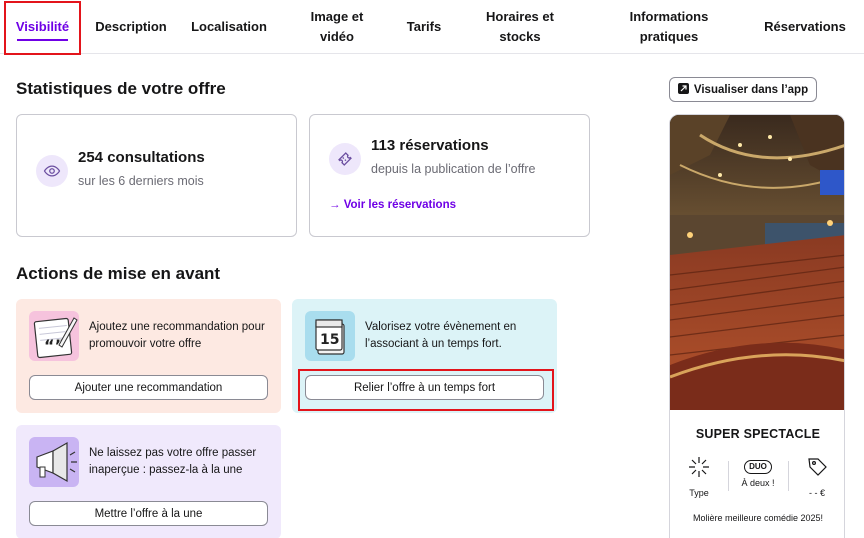 This screenshot has height=538, width=864. What do you see at coordinates (758, 467) in the screenshot?
I see `duo-icon: DUO` at bounding box center [758, 467].